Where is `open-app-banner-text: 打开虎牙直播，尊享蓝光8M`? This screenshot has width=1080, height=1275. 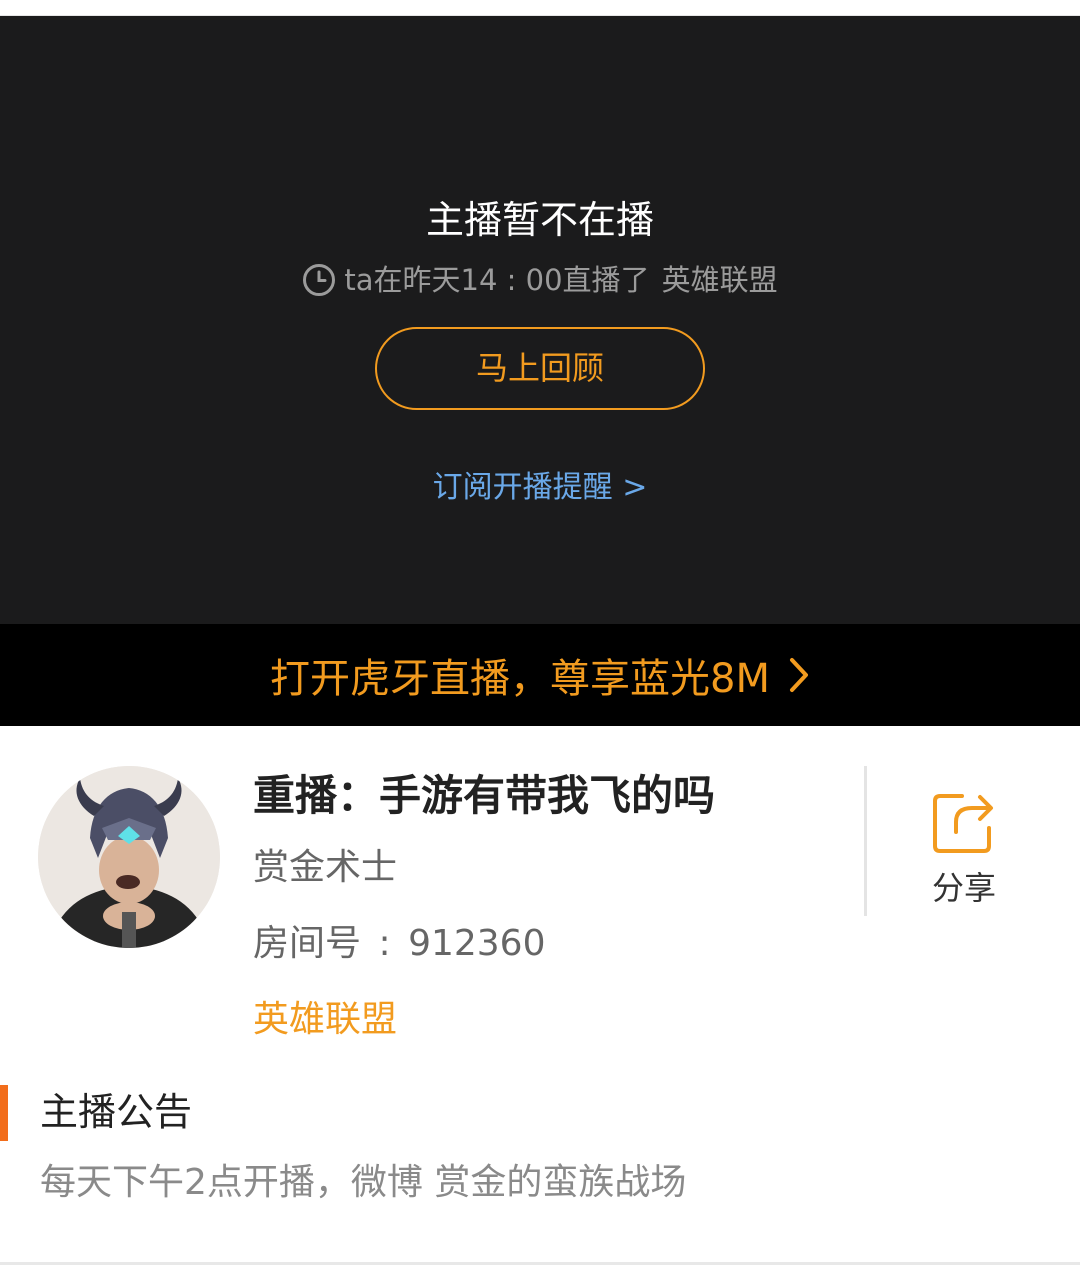
open-app-banner-text: 打开虎牙直播，尊享蓝光8M is located at coordinates (520, 679).